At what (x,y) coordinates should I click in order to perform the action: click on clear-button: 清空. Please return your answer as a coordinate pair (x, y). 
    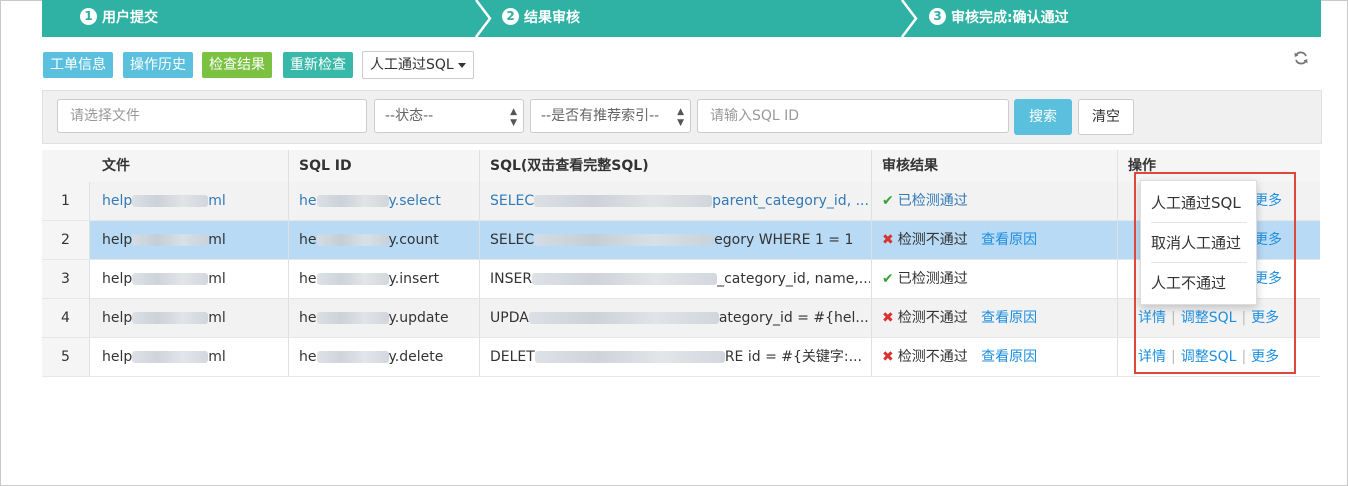
    Looking at the image, I should click on (1106, 117).